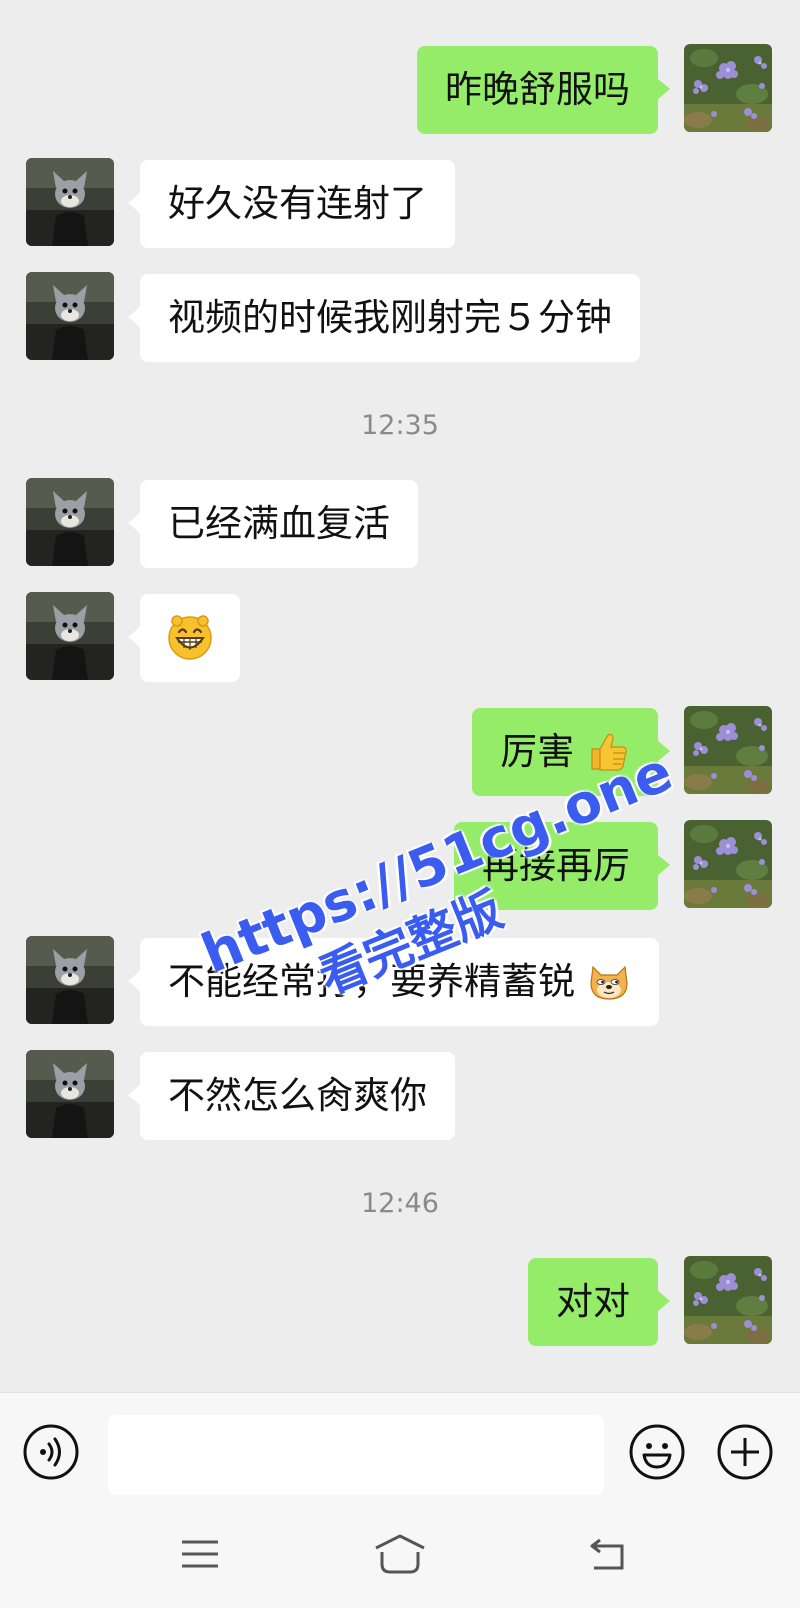 This screenshot has height=1608, width=800. I want to click on thumbs-up-icon, so click(609, 752).